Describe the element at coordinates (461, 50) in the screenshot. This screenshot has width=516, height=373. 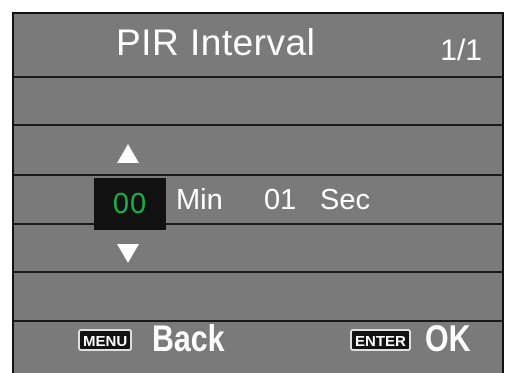
I see `page-indicator: 1/1` at that location.